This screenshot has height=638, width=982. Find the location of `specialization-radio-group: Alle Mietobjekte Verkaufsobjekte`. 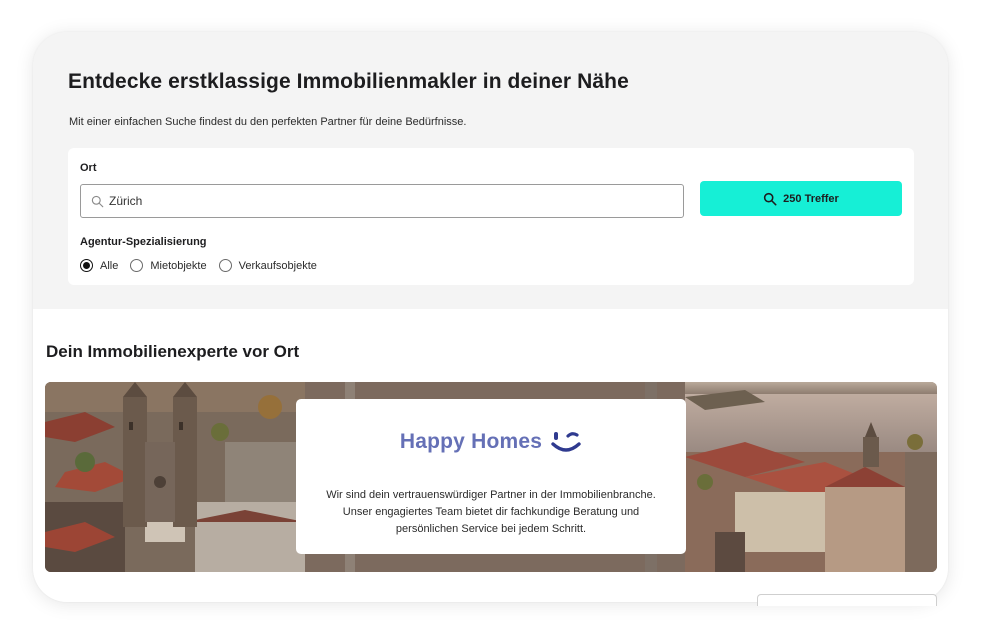

specialization-radio-group: Alle Mietobjekte Verkaufsobjekte is located at coordinates (204, 265).